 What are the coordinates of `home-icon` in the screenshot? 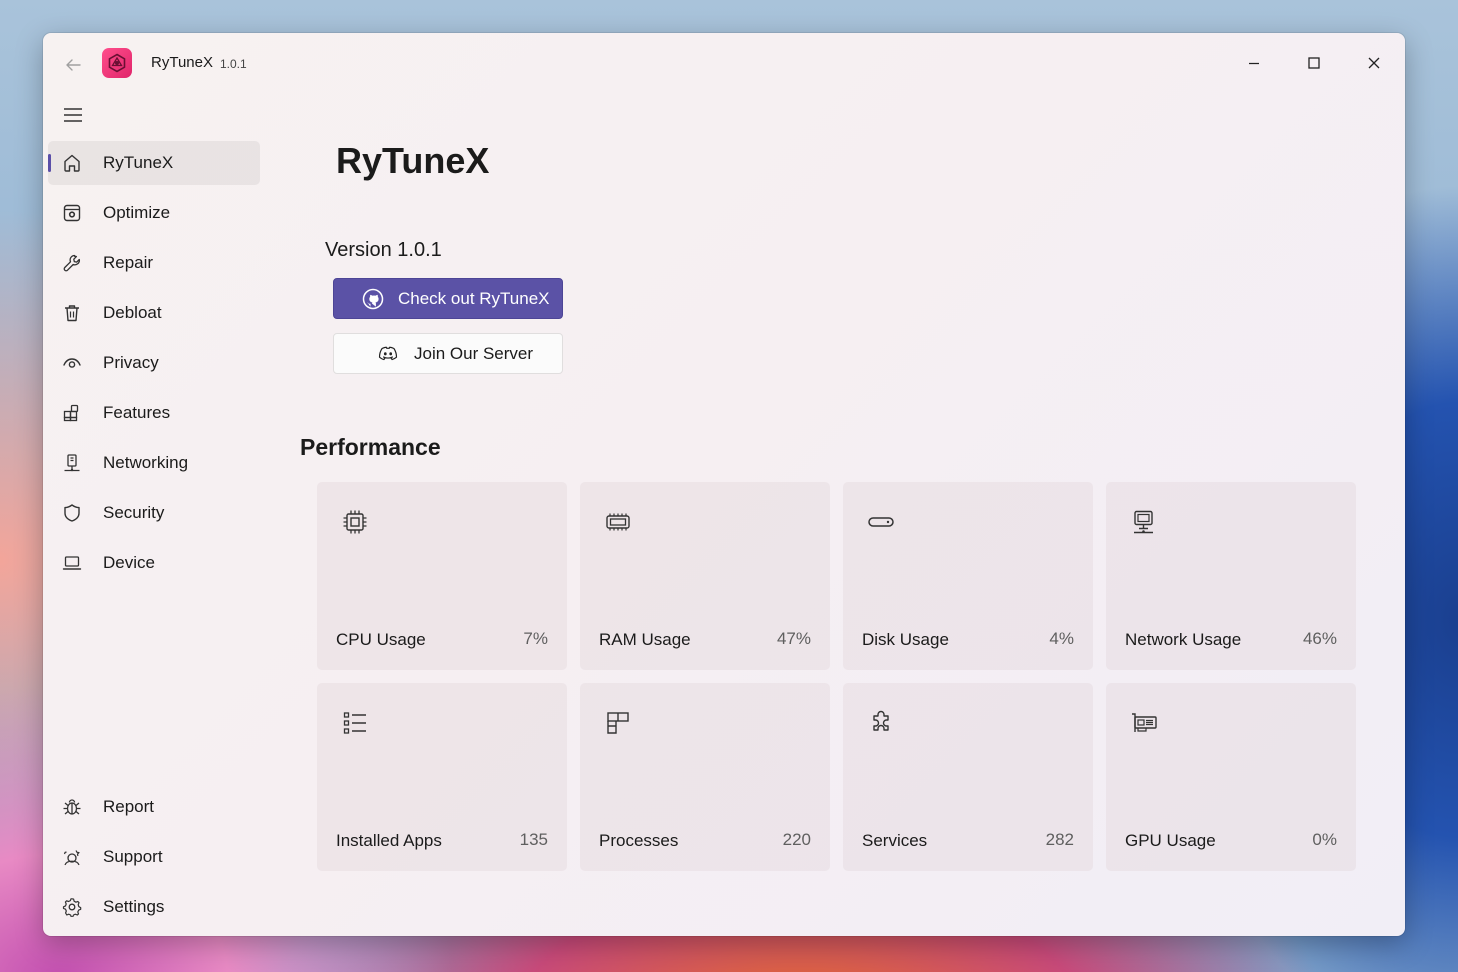 It's located at (72, 163).